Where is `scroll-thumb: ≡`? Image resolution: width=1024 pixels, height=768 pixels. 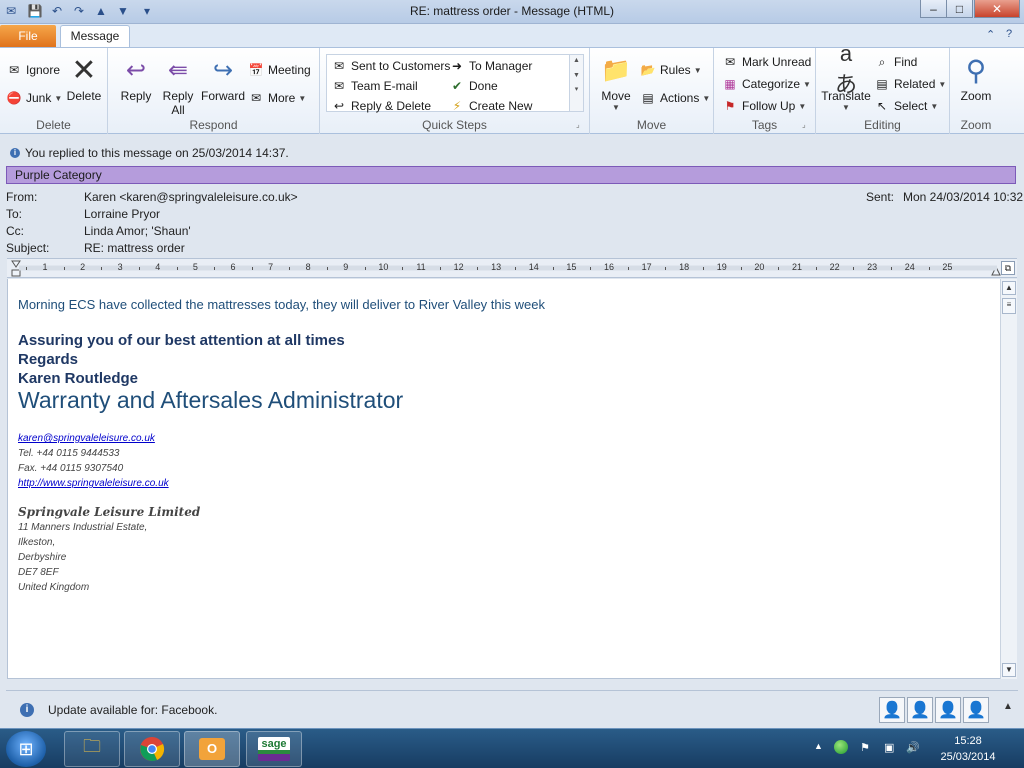
scroll-thumb: ≡ is located at coordinates (1009, 306).